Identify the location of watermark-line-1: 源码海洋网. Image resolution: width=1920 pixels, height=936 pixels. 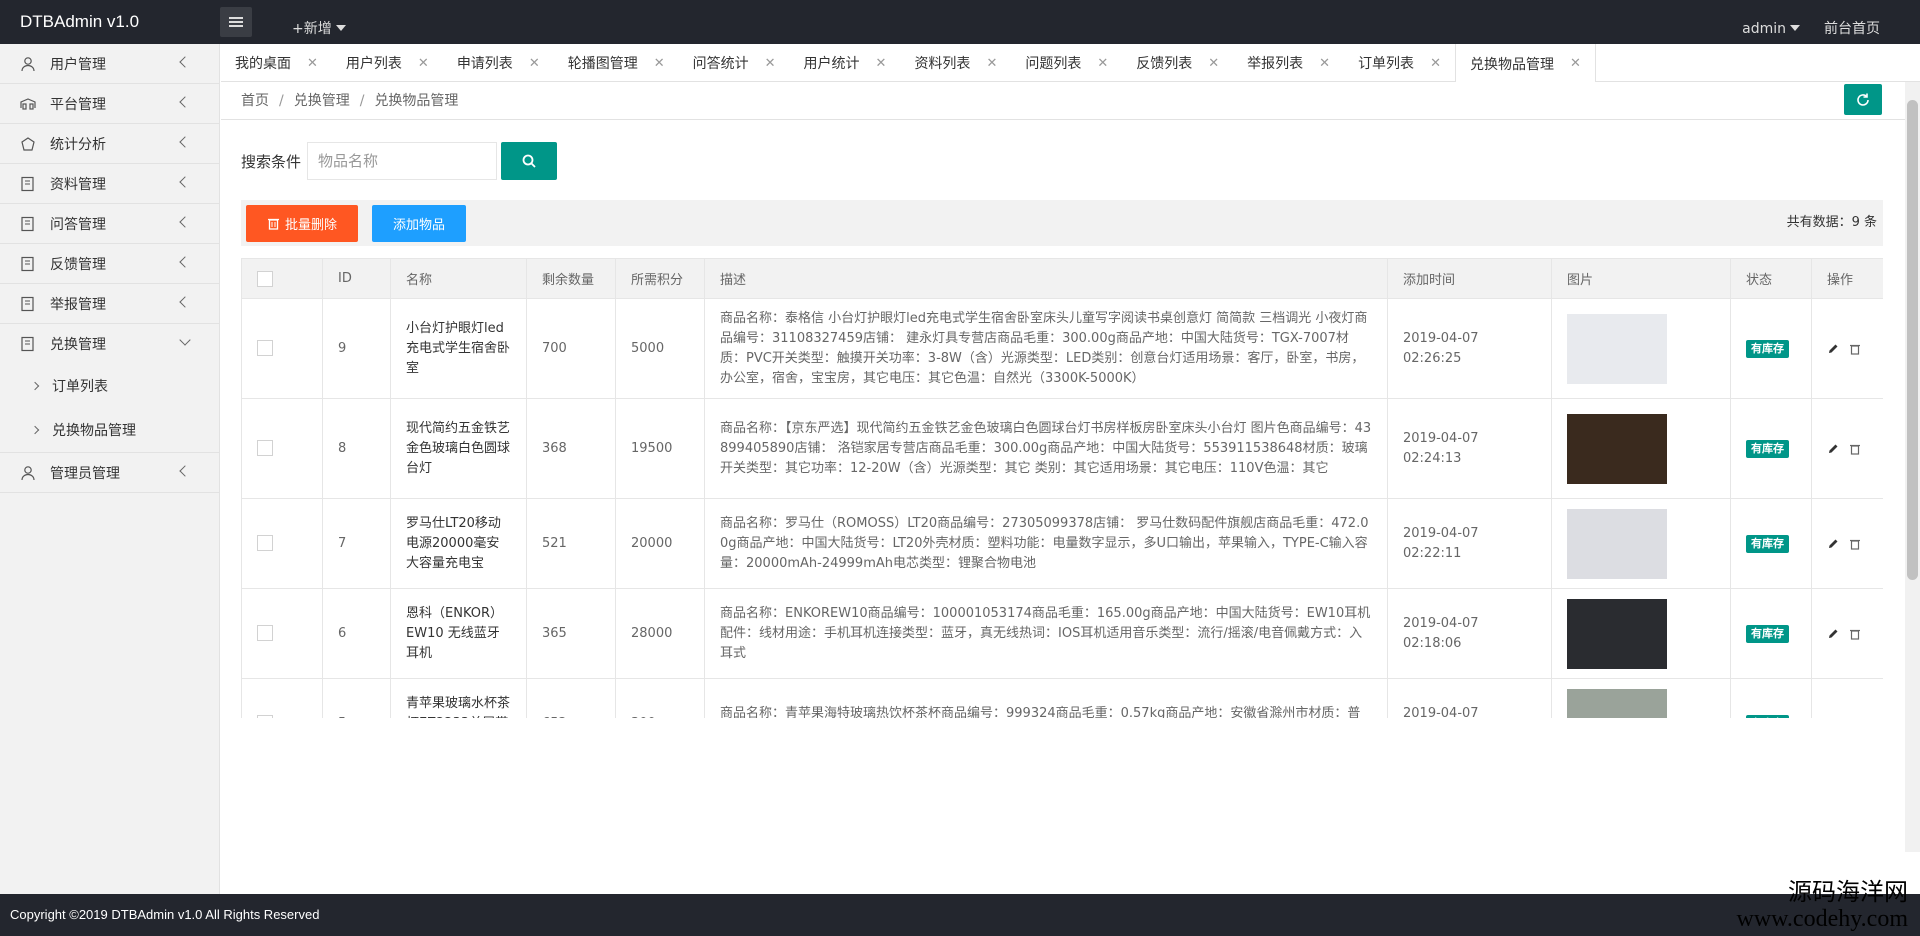
(1848, 893).